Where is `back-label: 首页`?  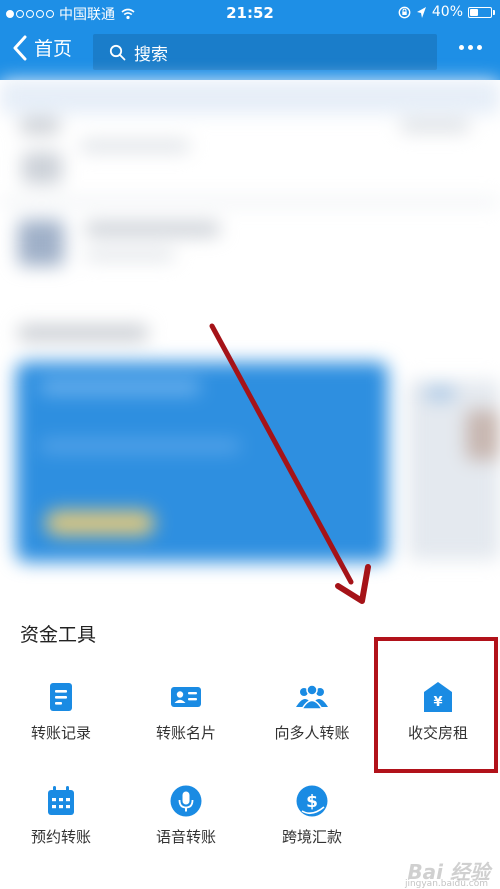
back-label: 首页 is located at coordinates (53, 49).